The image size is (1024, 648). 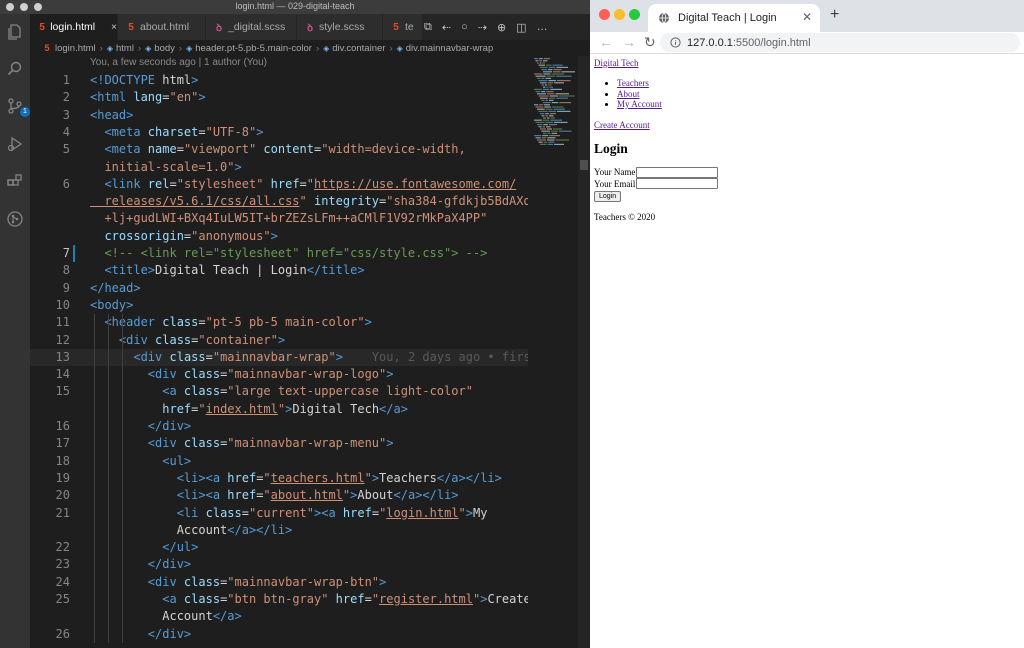 What do you see at coordinates (162, 27) in the screenshot?
I see `tab-about-html: 5 about.html` at bounding box center [162, 27].